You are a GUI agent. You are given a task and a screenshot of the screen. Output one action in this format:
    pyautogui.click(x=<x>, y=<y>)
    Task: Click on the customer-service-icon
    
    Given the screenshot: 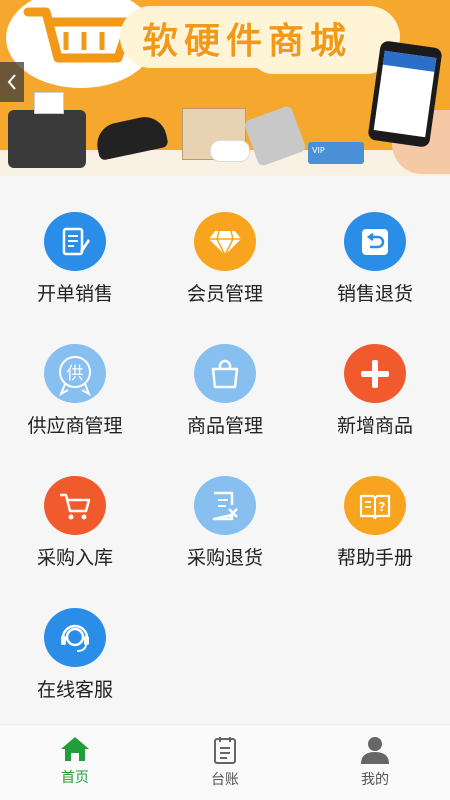 What is the action you would take?
    pyautogui.click(x=75, y=637)
    